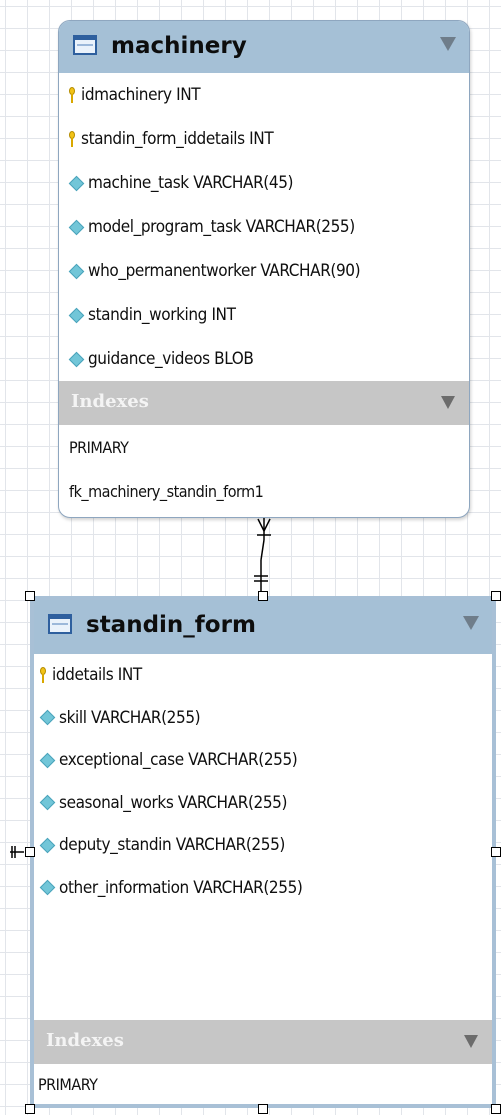  I want to click on column-label: machine_task VARCHAR(45), so click(191, 183).